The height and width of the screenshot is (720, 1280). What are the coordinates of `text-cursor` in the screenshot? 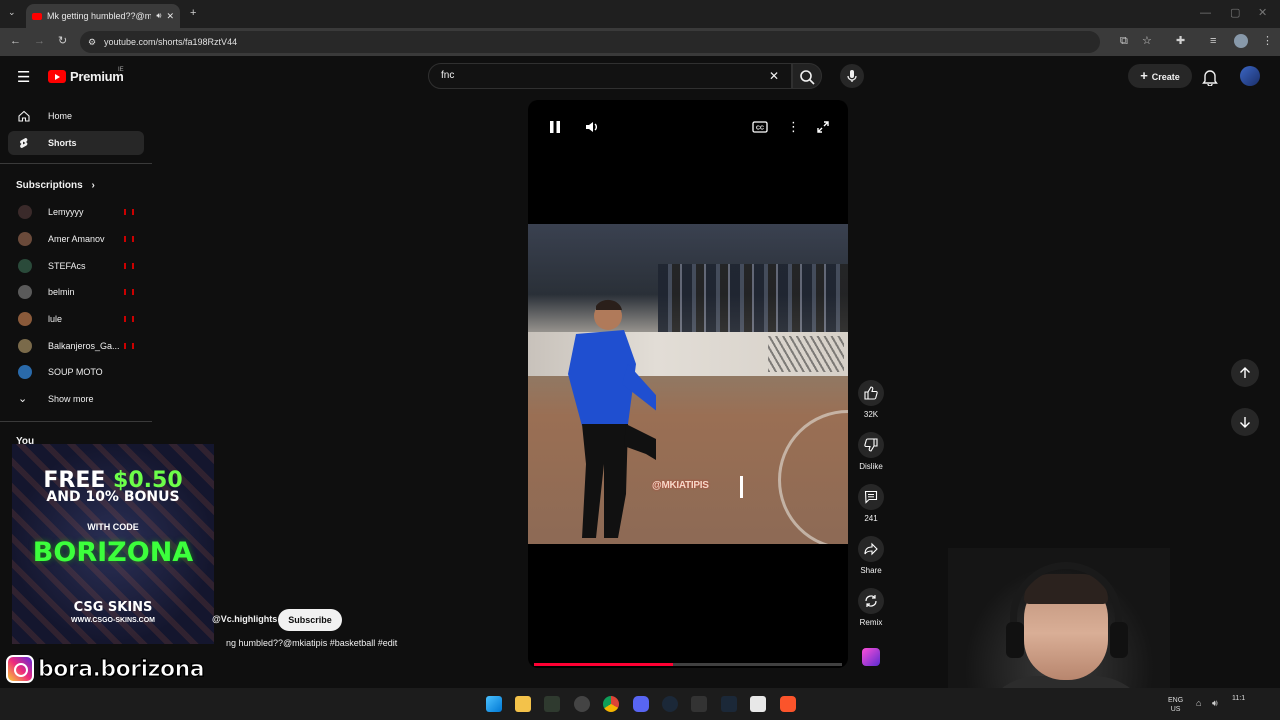 It's located at (741, 487).